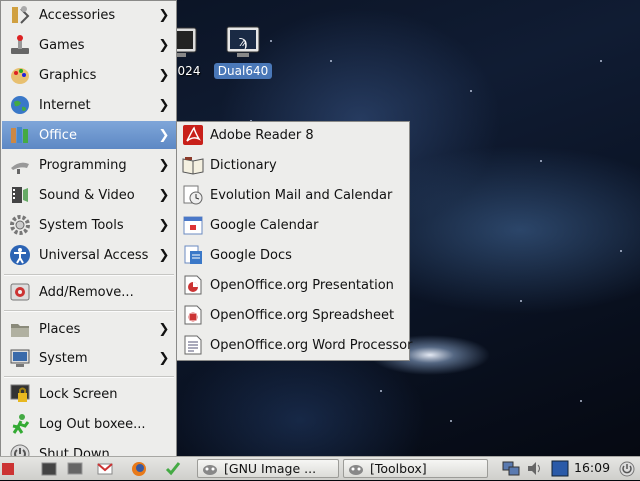 The width and height of the screenshot is (640, 481). I want to click on menu-item-places: Places ❯, so click(89, 329).